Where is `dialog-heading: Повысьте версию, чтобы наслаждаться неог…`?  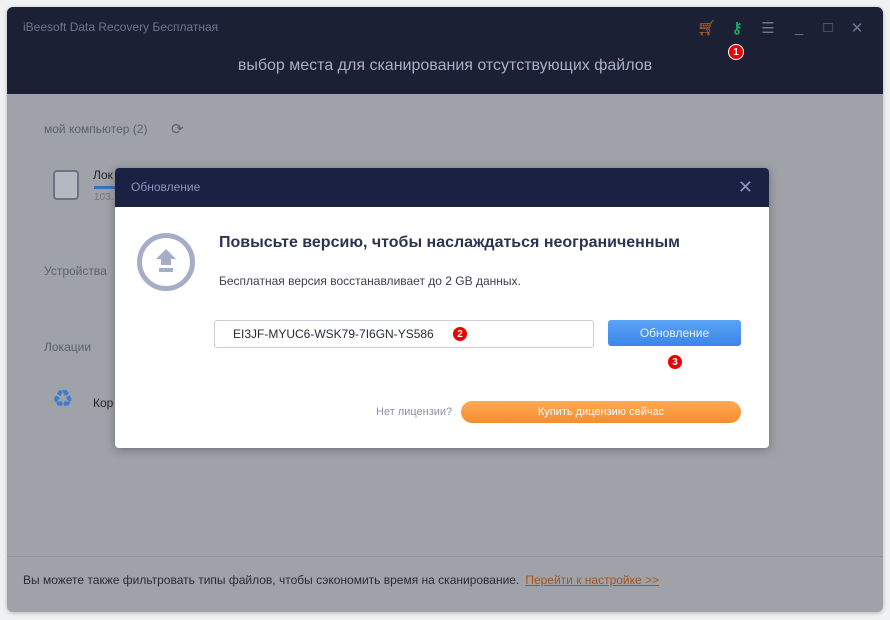
dialog-heading: Повысьте версию, чтобы наслаждаться неог… is located at coordinates (450, 242).